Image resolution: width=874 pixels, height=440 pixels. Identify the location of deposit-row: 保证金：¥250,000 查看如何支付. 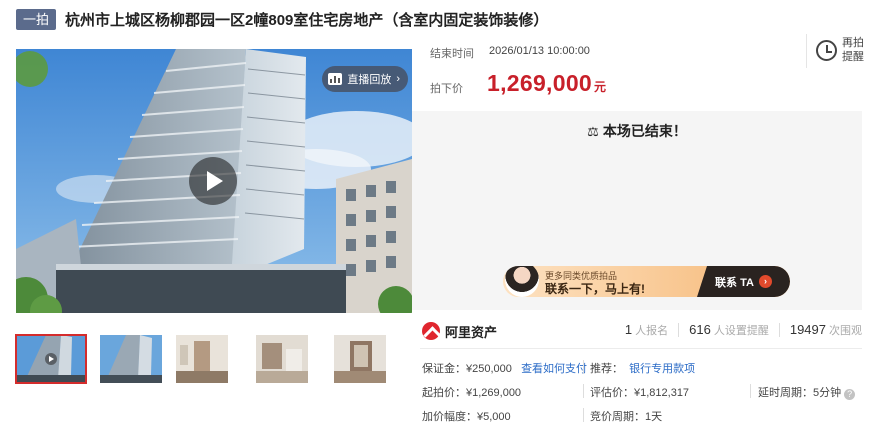
(504, 368).